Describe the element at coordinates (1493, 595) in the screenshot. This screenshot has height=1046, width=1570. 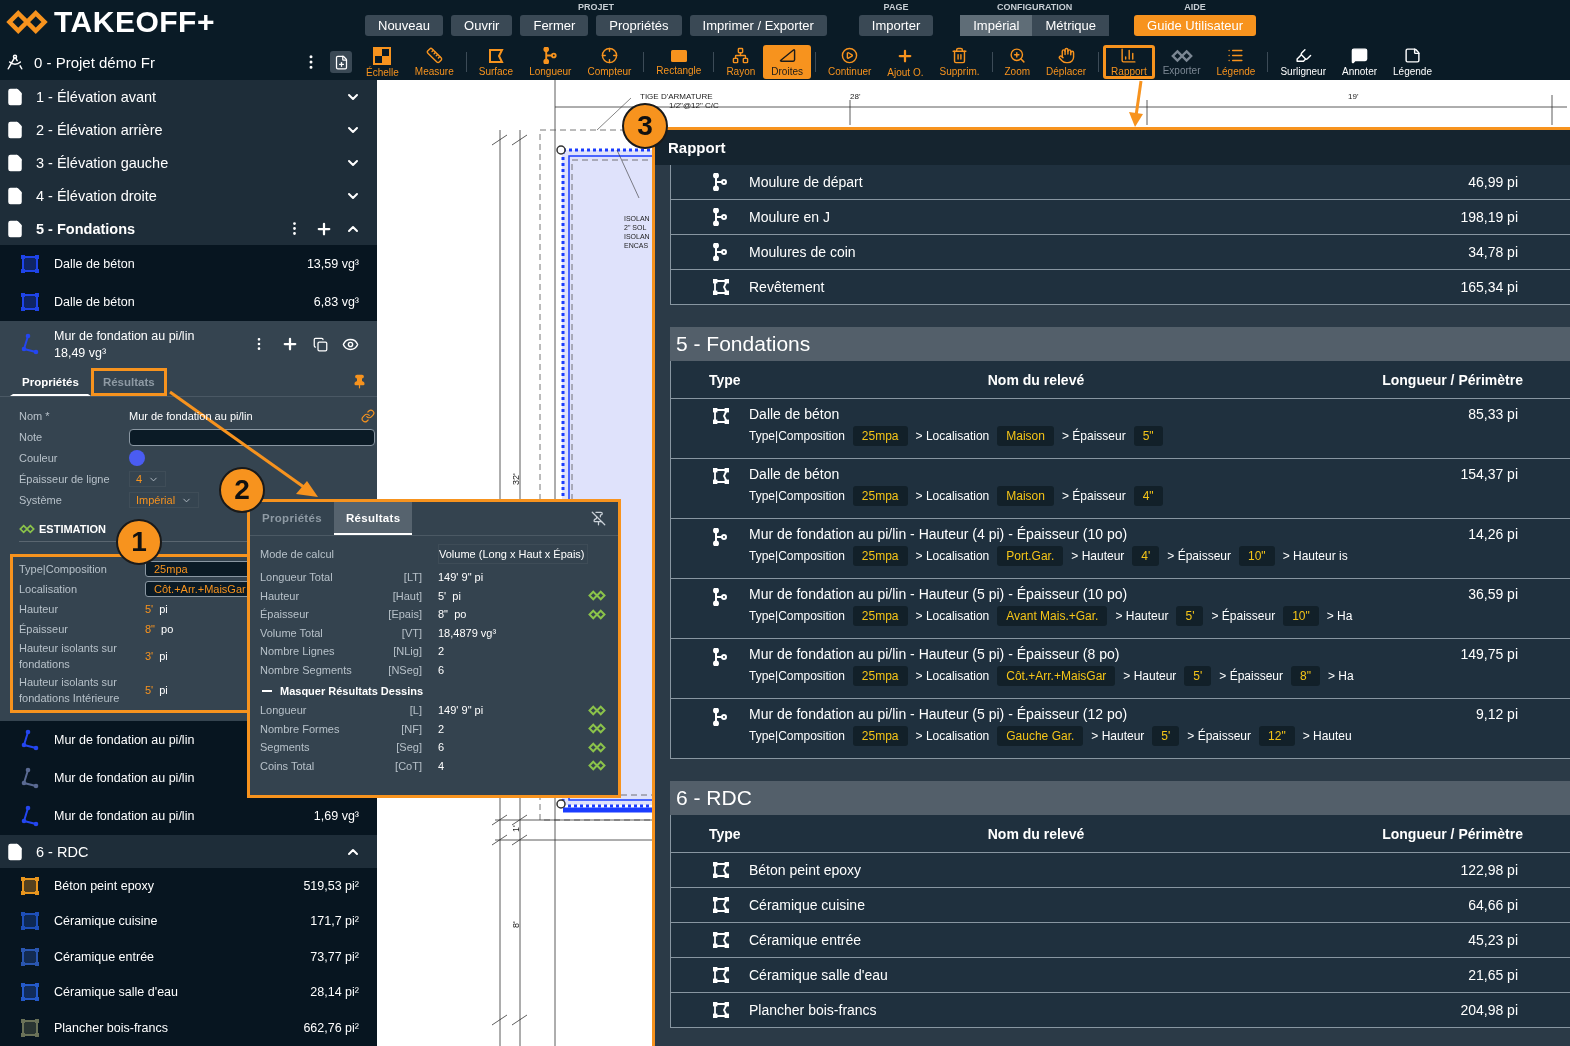
I see `item-value: 36,59 pi` at that location.